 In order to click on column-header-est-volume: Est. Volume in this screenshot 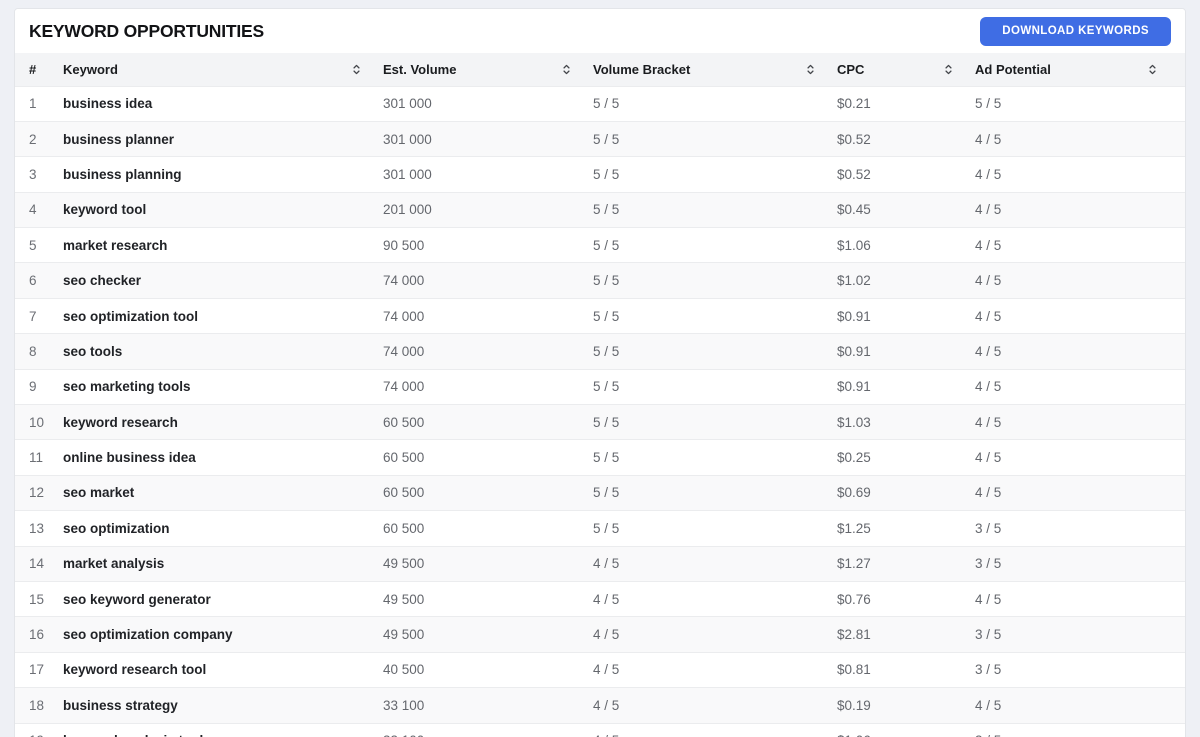, I will do `click(488, 69)`.